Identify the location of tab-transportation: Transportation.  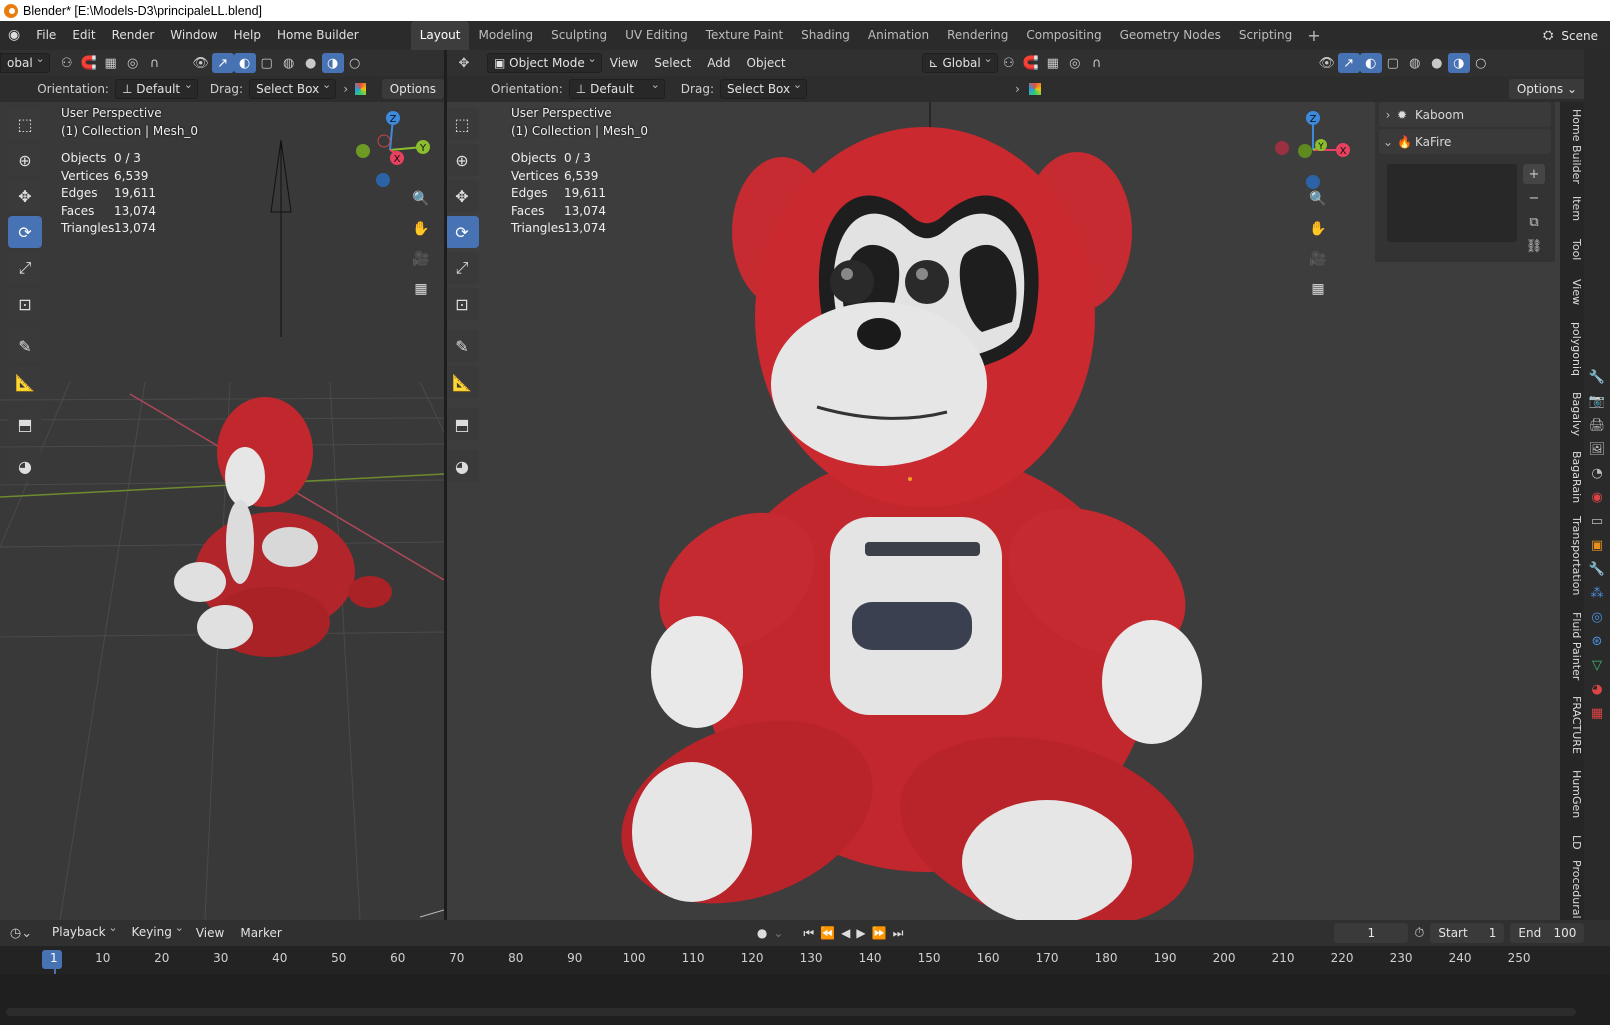
(1572, 556).